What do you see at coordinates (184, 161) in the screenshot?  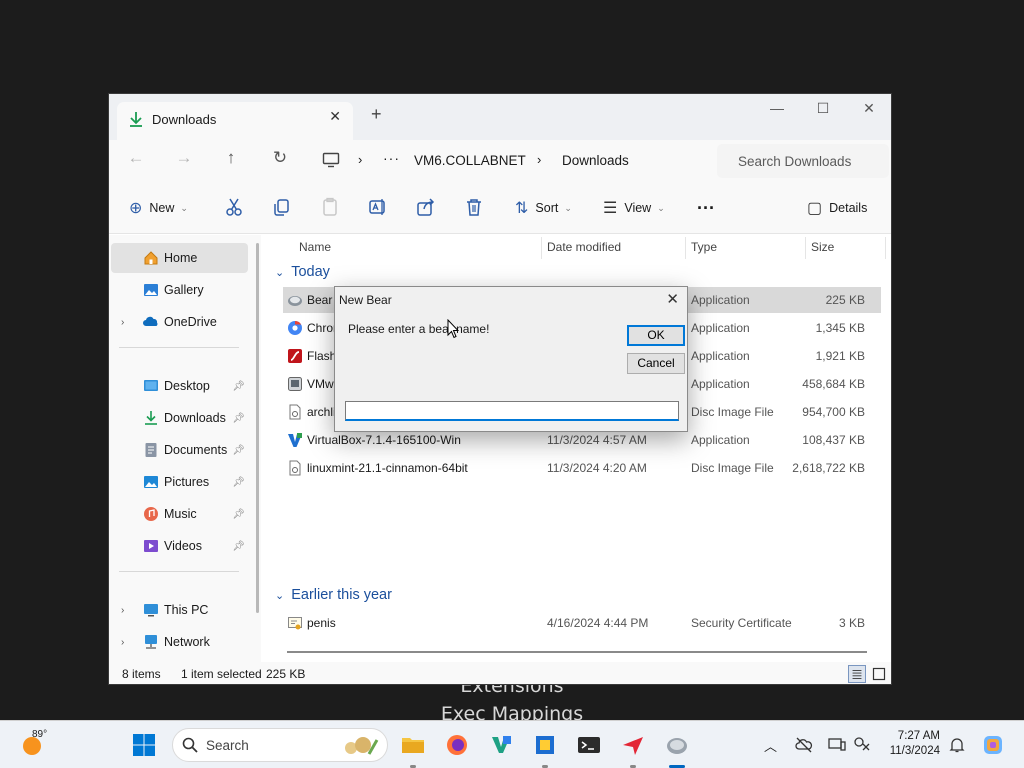 I see `forward-arrow-icon: →` at bounding box center [184, 161].